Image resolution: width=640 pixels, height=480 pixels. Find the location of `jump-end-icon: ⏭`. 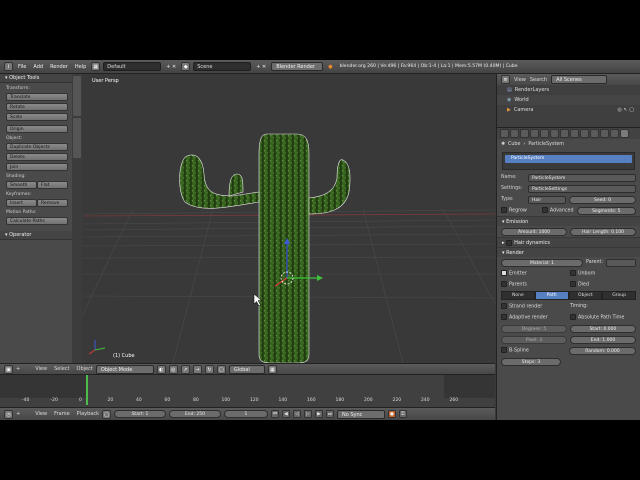

jump-end-icon: ⏭ is located at coordinates (329, 414).